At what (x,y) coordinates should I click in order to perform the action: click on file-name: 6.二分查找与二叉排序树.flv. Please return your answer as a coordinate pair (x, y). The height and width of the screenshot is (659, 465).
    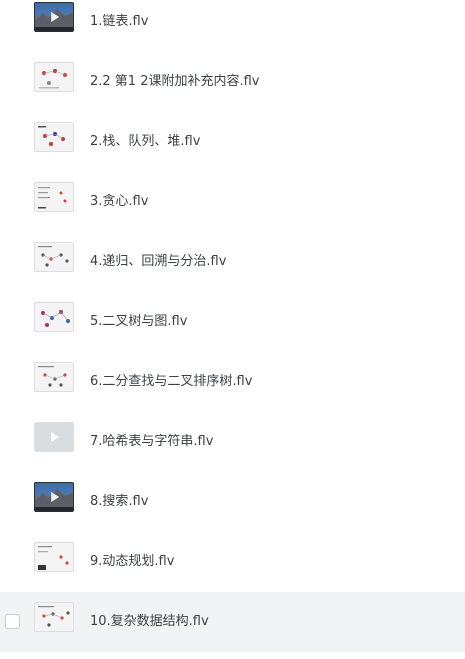
    Looking at the image, I should click on (171, 382).